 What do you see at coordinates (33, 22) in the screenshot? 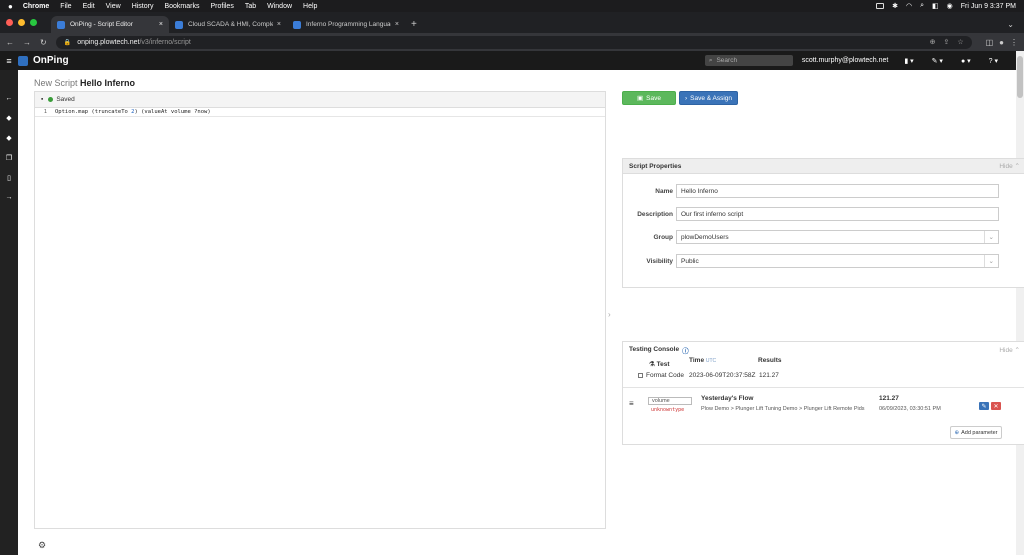
I see `maximize-window-button` at bounding box center [33, 22].